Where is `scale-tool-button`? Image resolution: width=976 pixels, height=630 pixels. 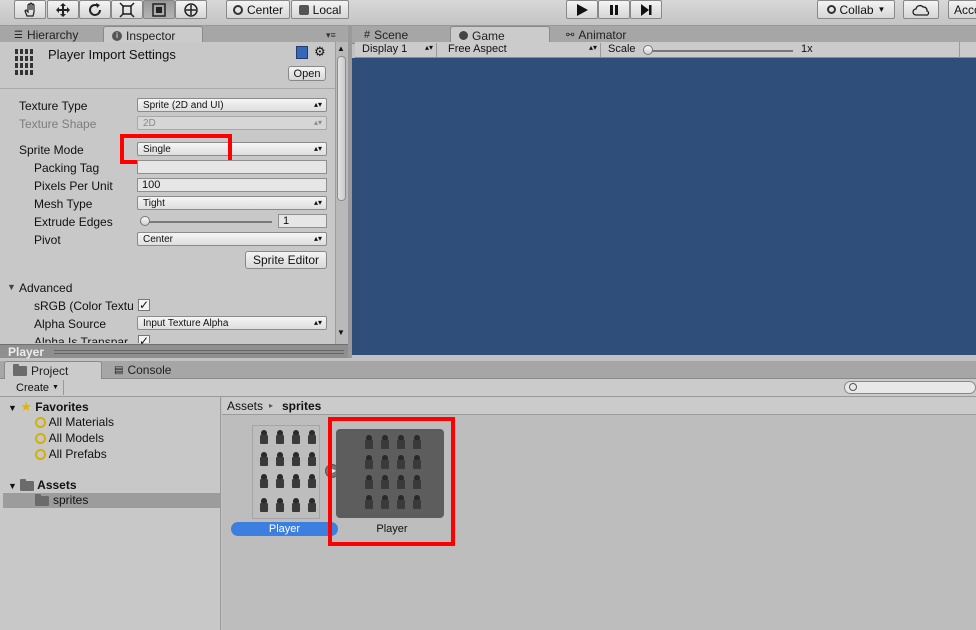 scale-tool-button is located at coordinates (127, 9).